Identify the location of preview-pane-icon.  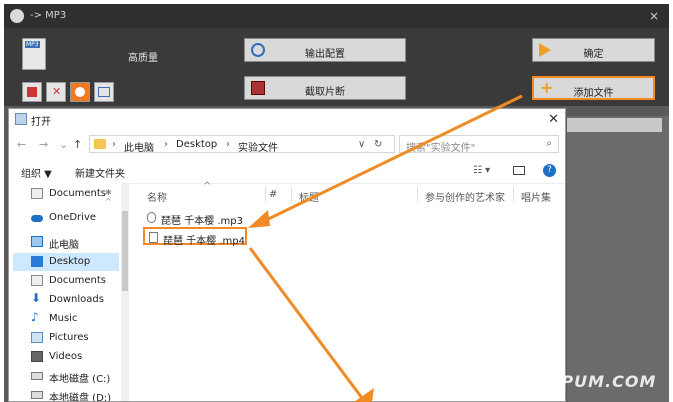
(519, 170).